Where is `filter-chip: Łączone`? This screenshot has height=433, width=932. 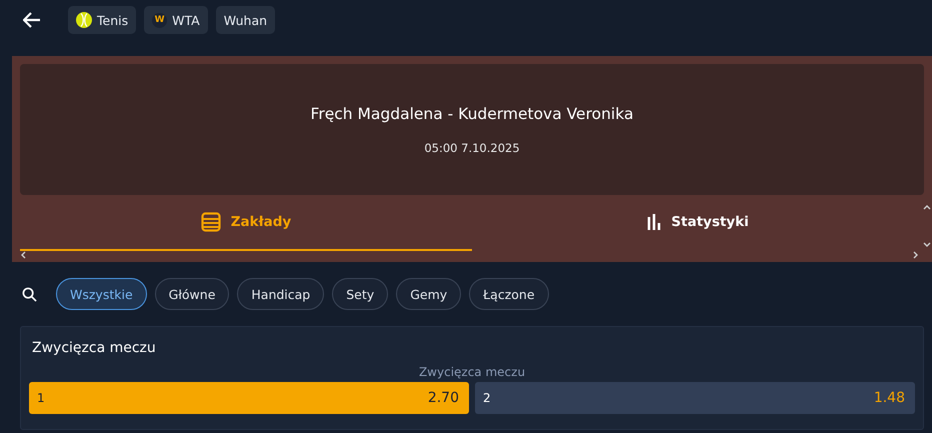
filter-chip: Łączone is located at coordinates (509, 294).